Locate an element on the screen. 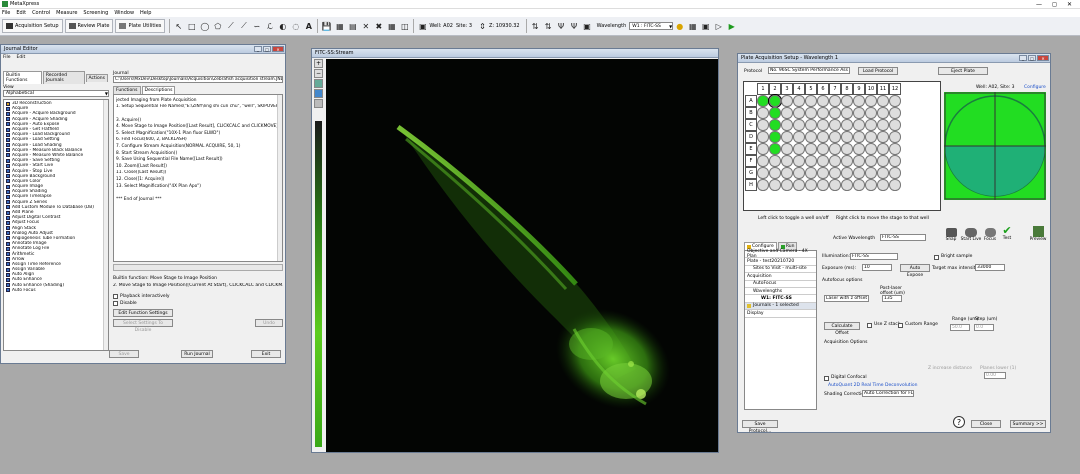 The width and height of the screenshot is (1080, 474). summary-button: Summary >> is located at coordinates (1028, 424).